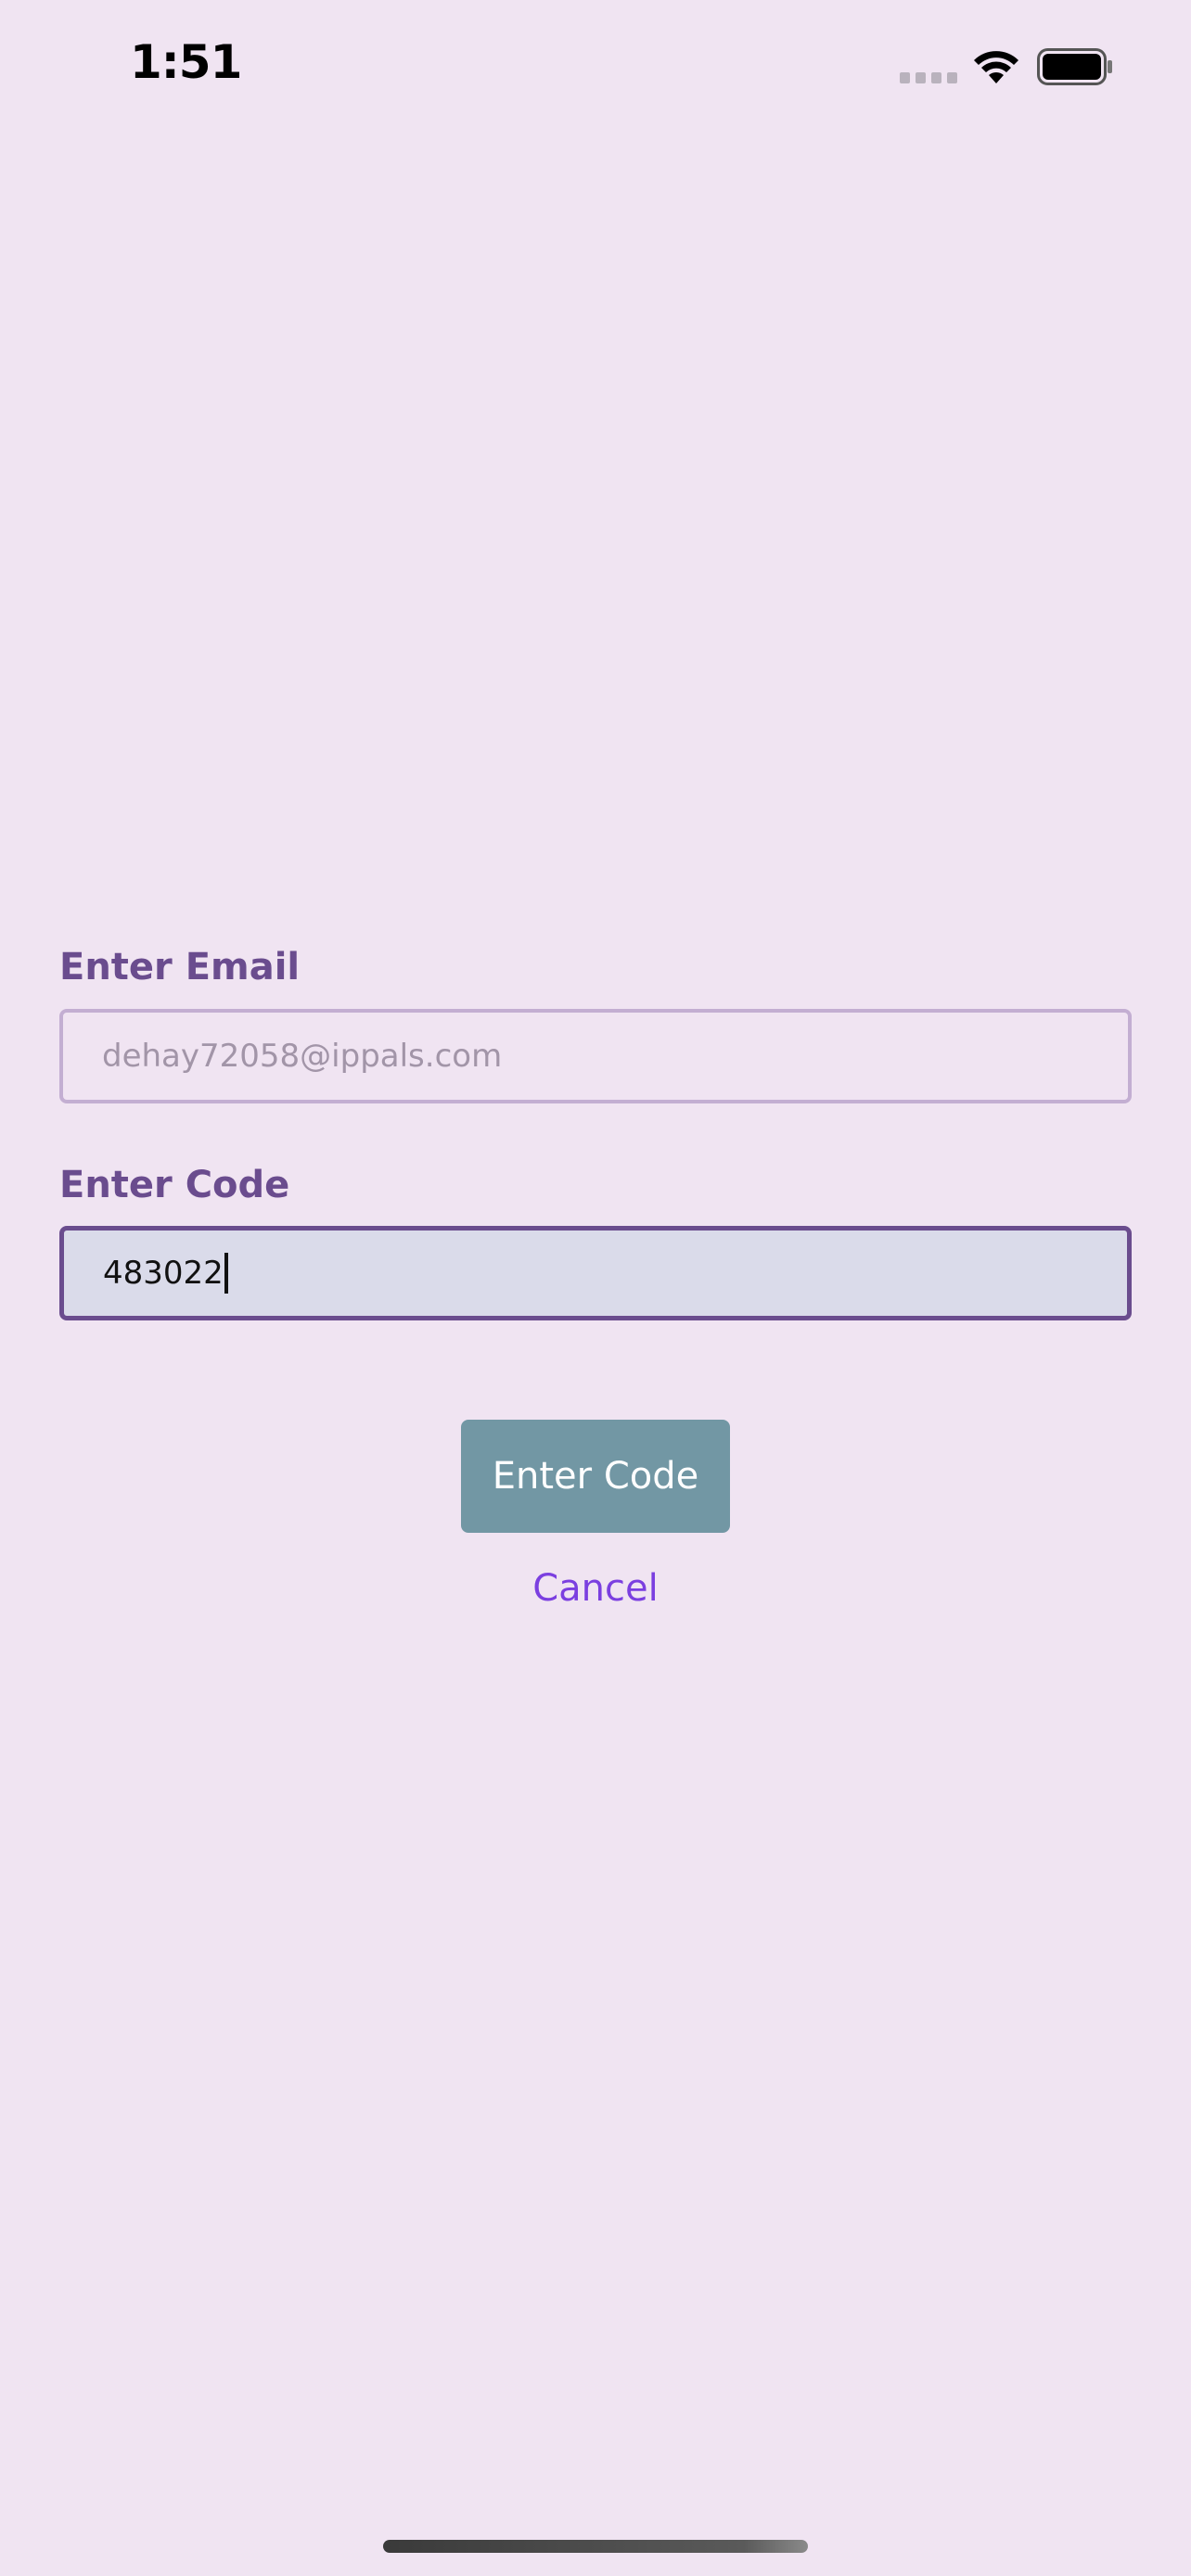 The height and width of the screenshot is (2576, 1191). What do you see at coordinates (595, 1056) in the screenshot?
I see `email-field: dehay72058@ippals.com` at bounding box center [595, 1056].